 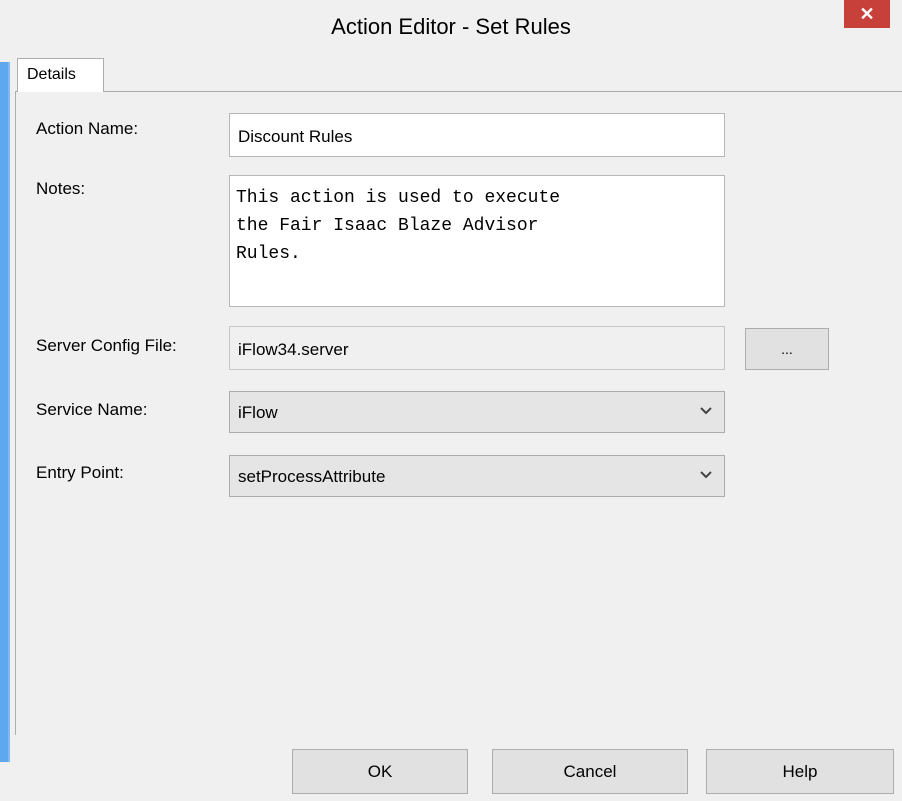 I want to click on tab-details: Details, so click(x=60, y=75).